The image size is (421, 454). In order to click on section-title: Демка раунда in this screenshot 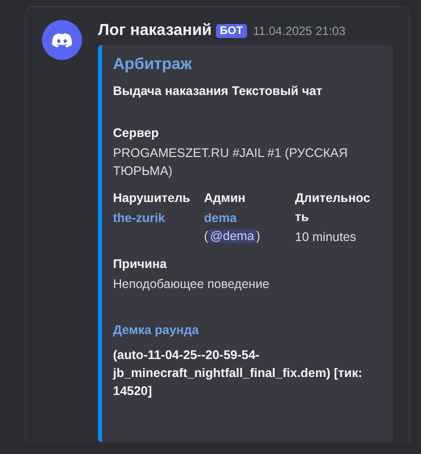, I will do `click(248, 330)`.